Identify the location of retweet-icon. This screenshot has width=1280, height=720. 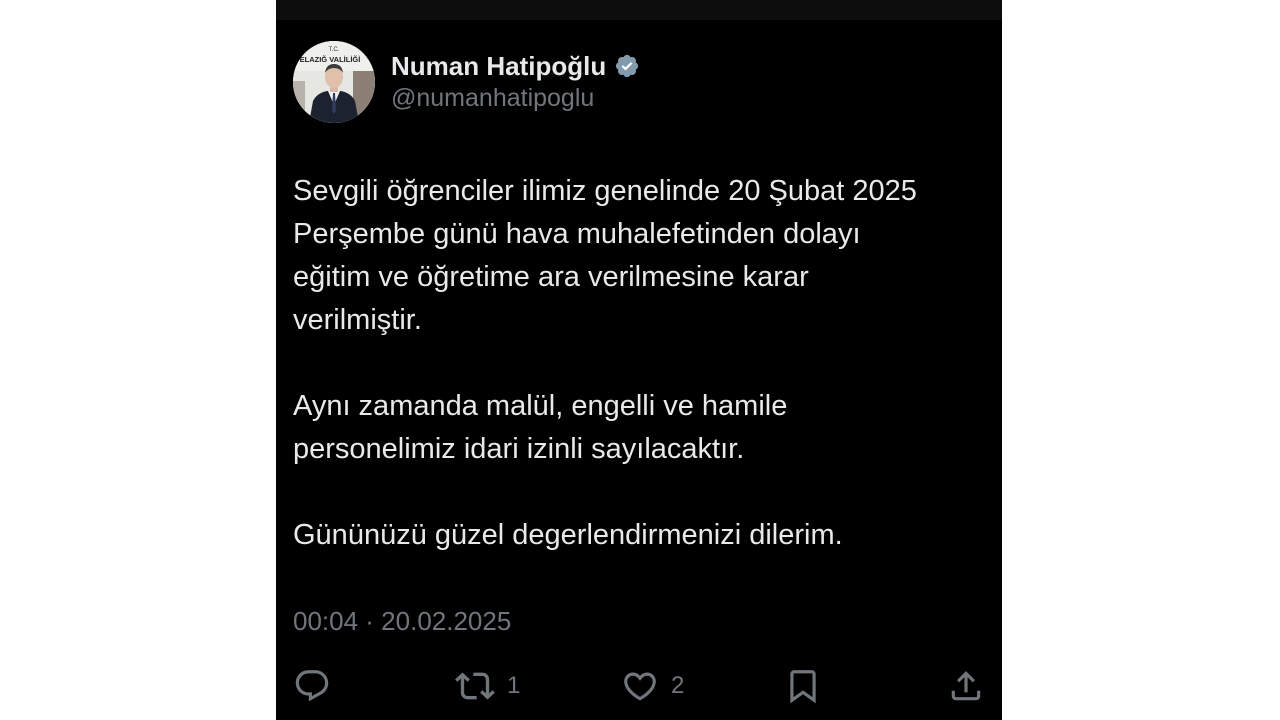
(475, 686).